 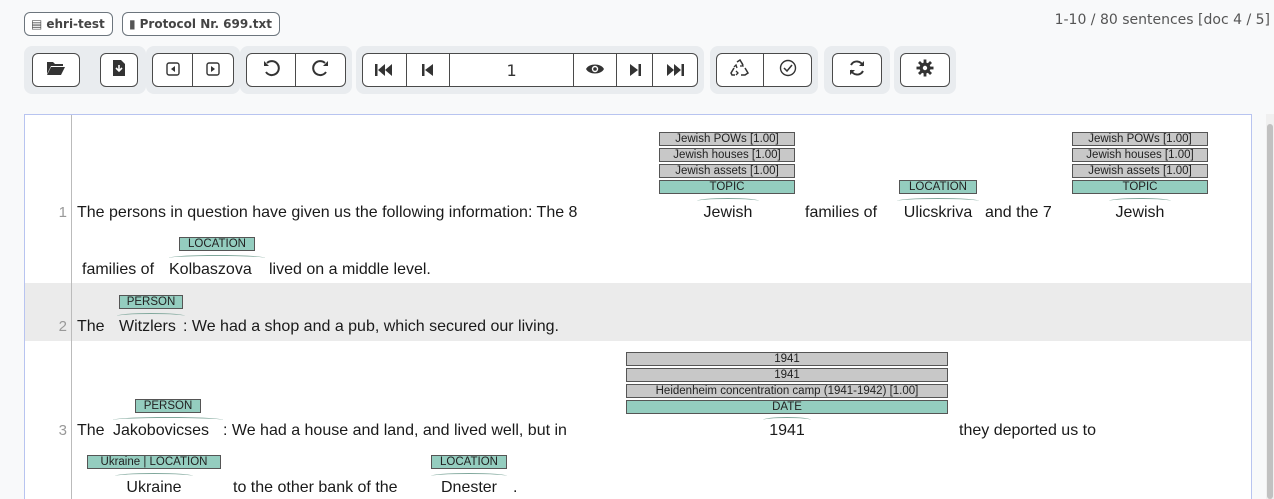 What do you see at coordinates (469, 488) in the screenshot?
I see `annotated-token: Dnester` at bounding box center [469, 488].